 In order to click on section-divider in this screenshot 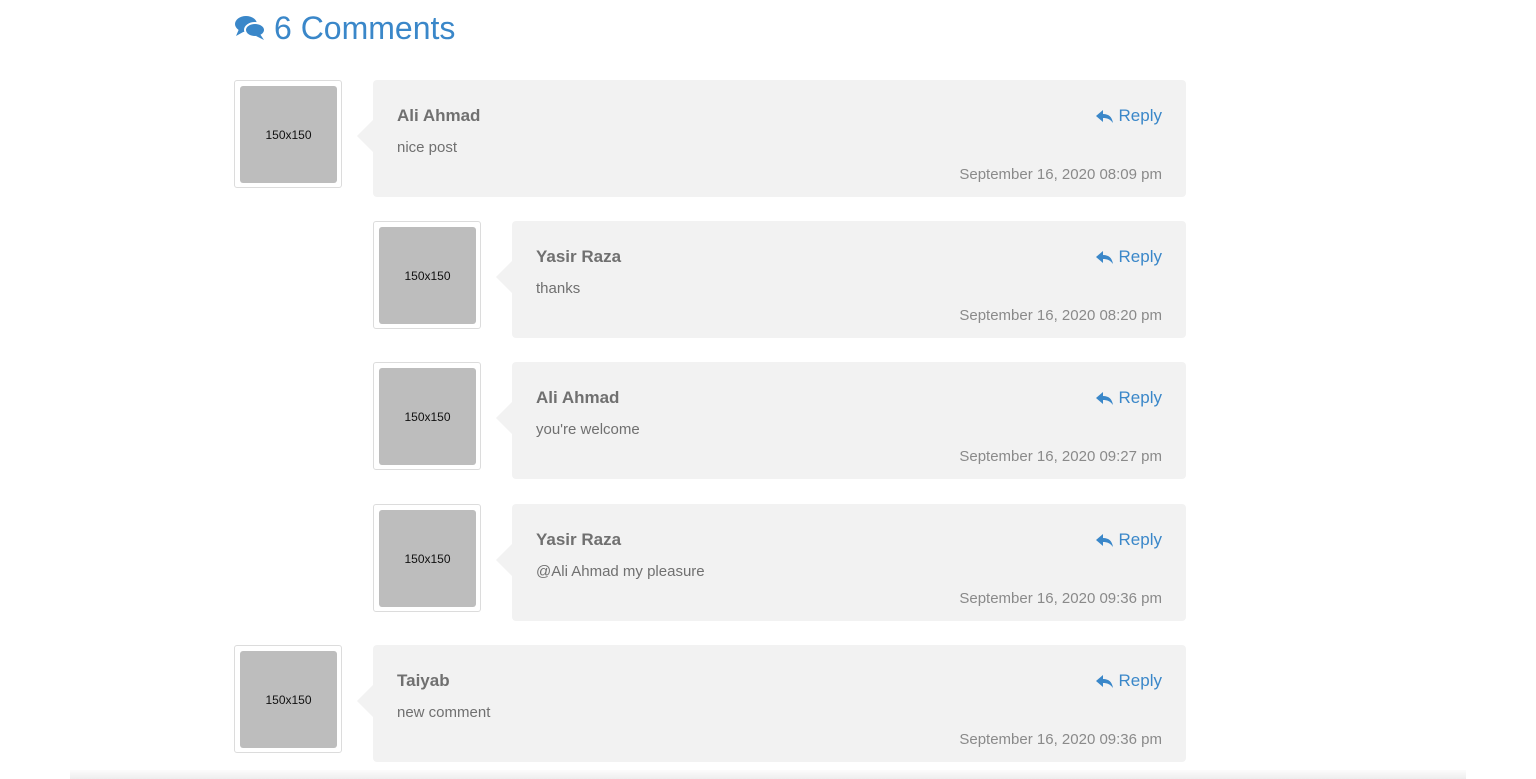, I will do `click(768, 774)`.